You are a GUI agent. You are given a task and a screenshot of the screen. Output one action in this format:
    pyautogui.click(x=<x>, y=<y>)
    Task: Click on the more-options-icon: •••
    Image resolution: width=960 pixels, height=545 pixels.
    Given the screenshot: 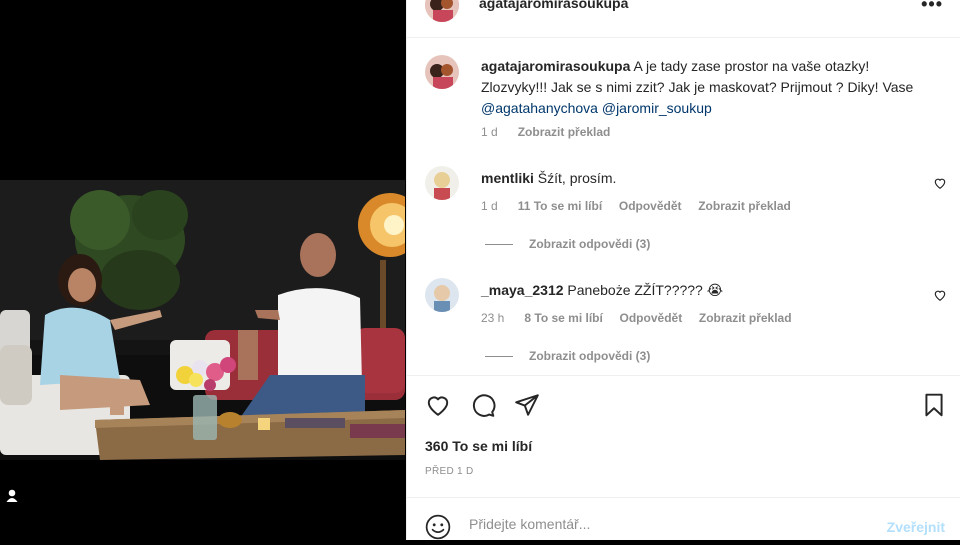 What is the action you would take?
    pyautogui.click(x=932, y=7)
    